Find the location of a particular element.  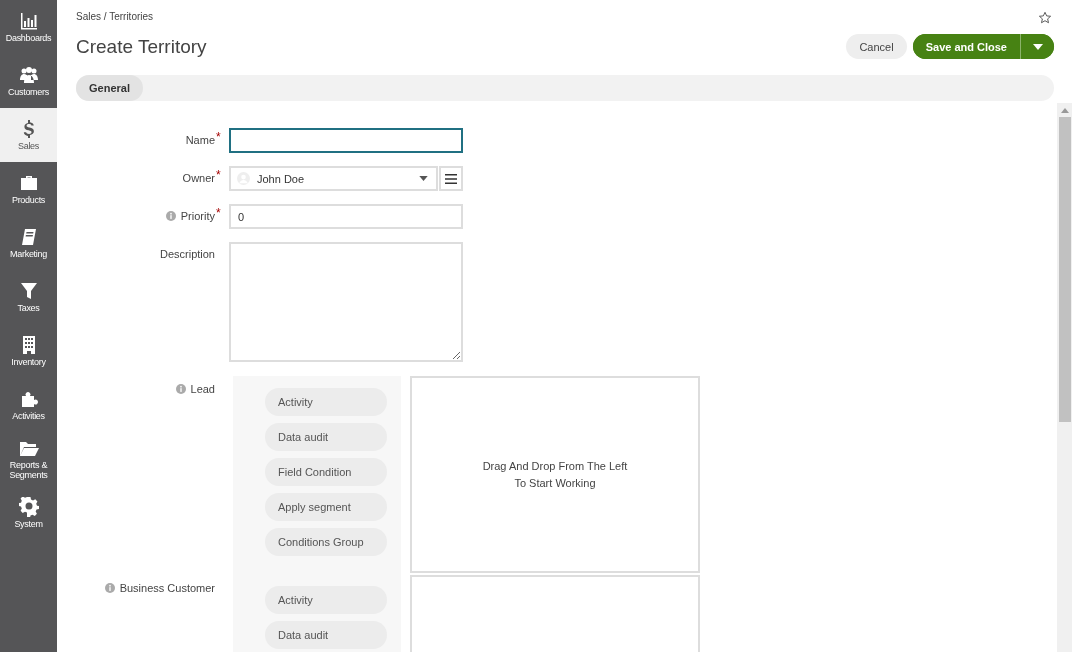

sidebar-item: Dashboards is located at coordinates (28, 27).